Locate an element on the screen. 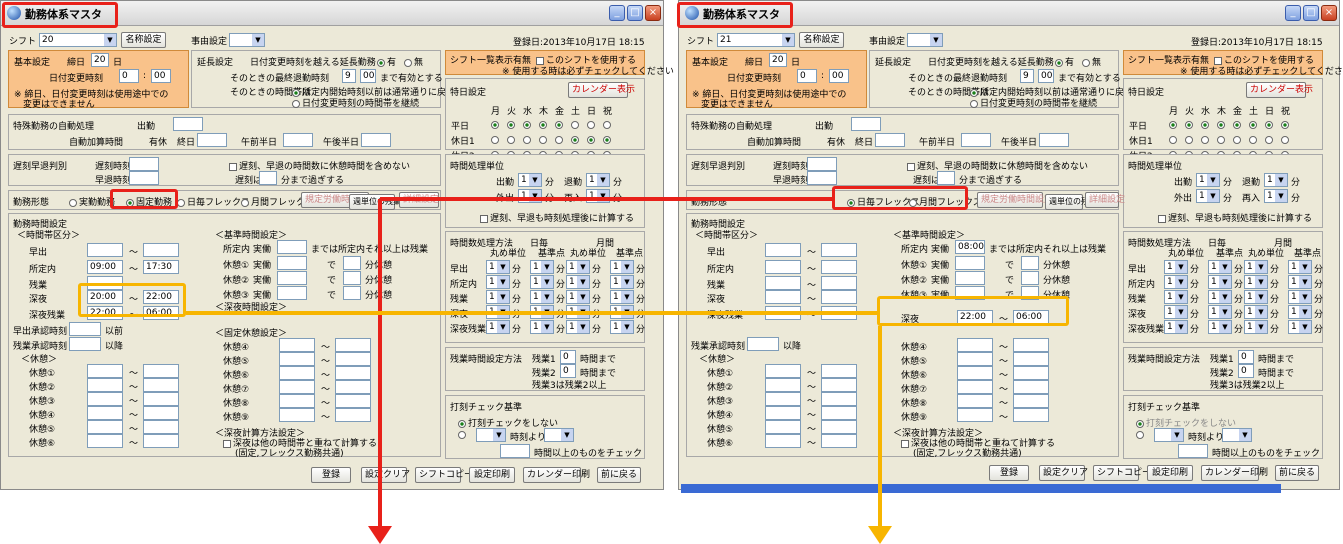 The width and height of the screenshot is (1343, 544). shift-select: 21 ▼ is located at coordinates (756, 40).